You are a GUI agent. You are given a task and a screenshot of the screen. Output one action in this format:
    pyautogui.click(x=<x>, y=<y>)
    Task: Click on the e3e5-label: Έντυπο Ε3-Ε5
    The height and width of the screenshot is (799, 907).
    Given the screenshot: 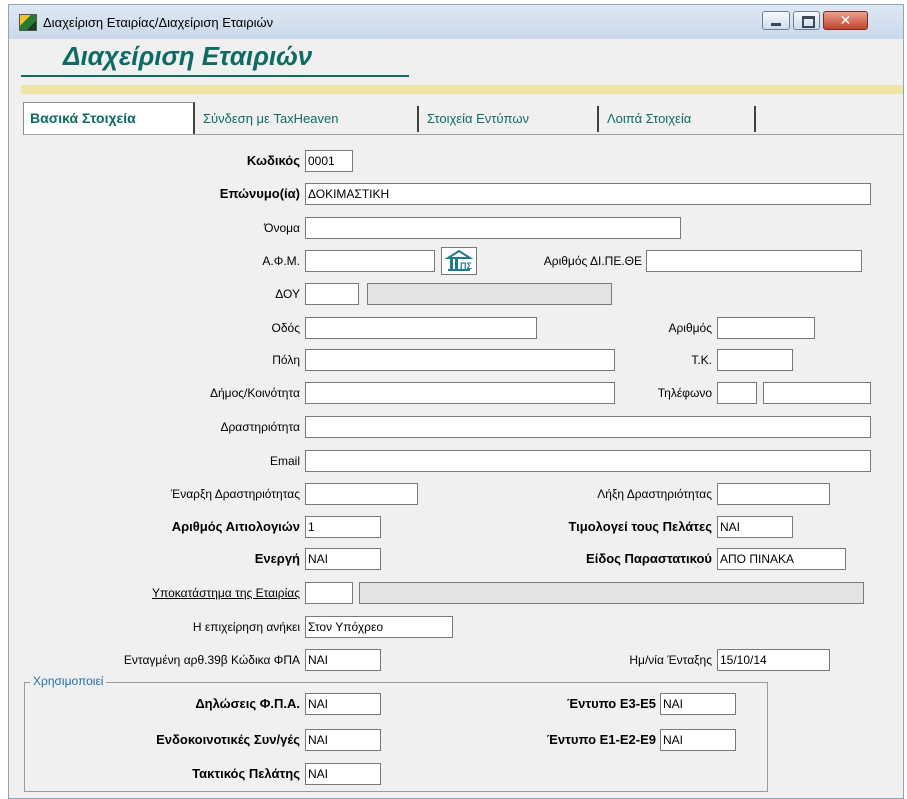 What is the action you would take?
    pyautogui.click(x=611, y=703)
    